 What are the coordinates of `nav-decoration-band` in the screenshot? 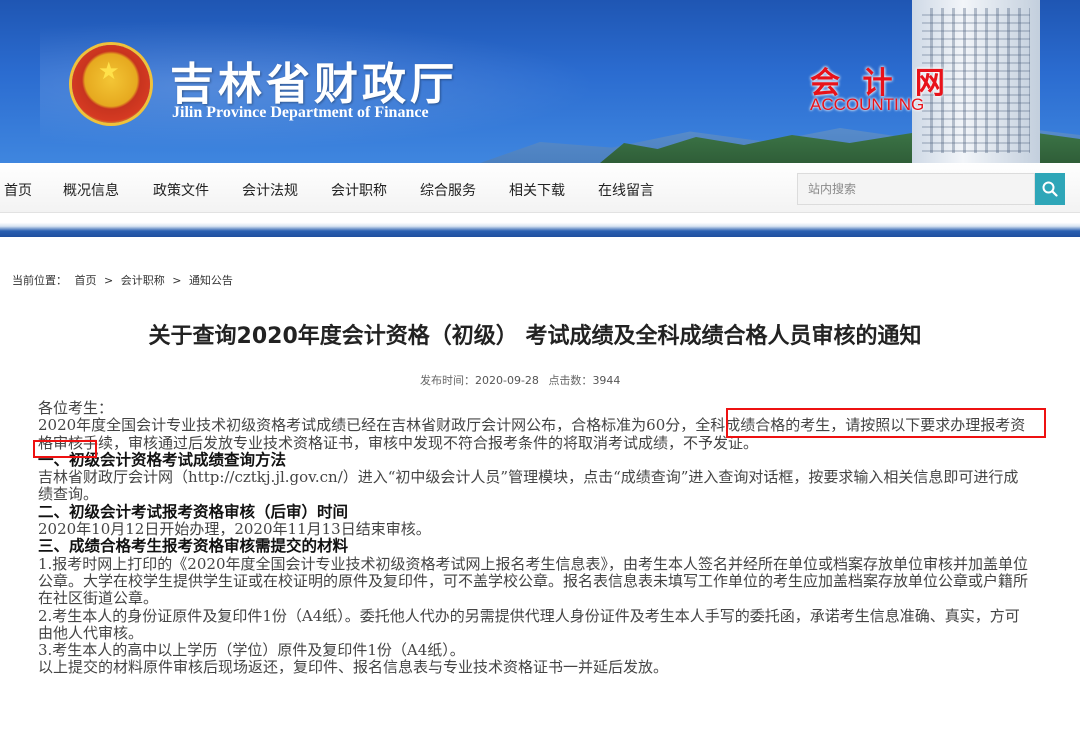 It's located at (540, 225).